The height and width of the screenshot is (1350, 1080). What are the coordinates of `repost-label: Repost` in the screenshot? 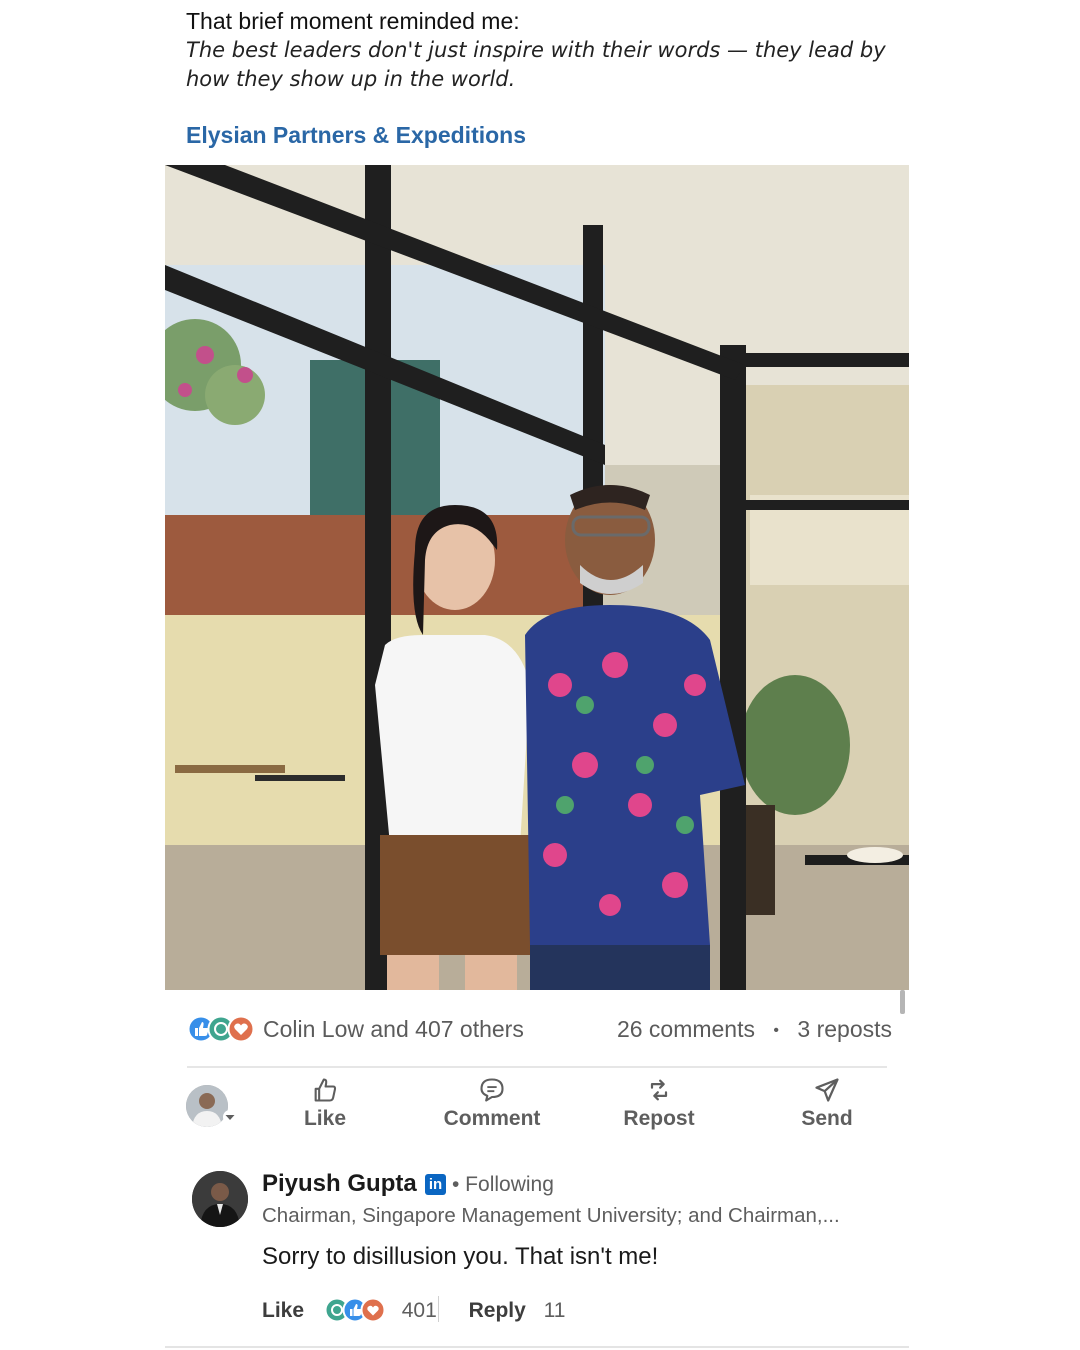 It's located at (659, 1118).